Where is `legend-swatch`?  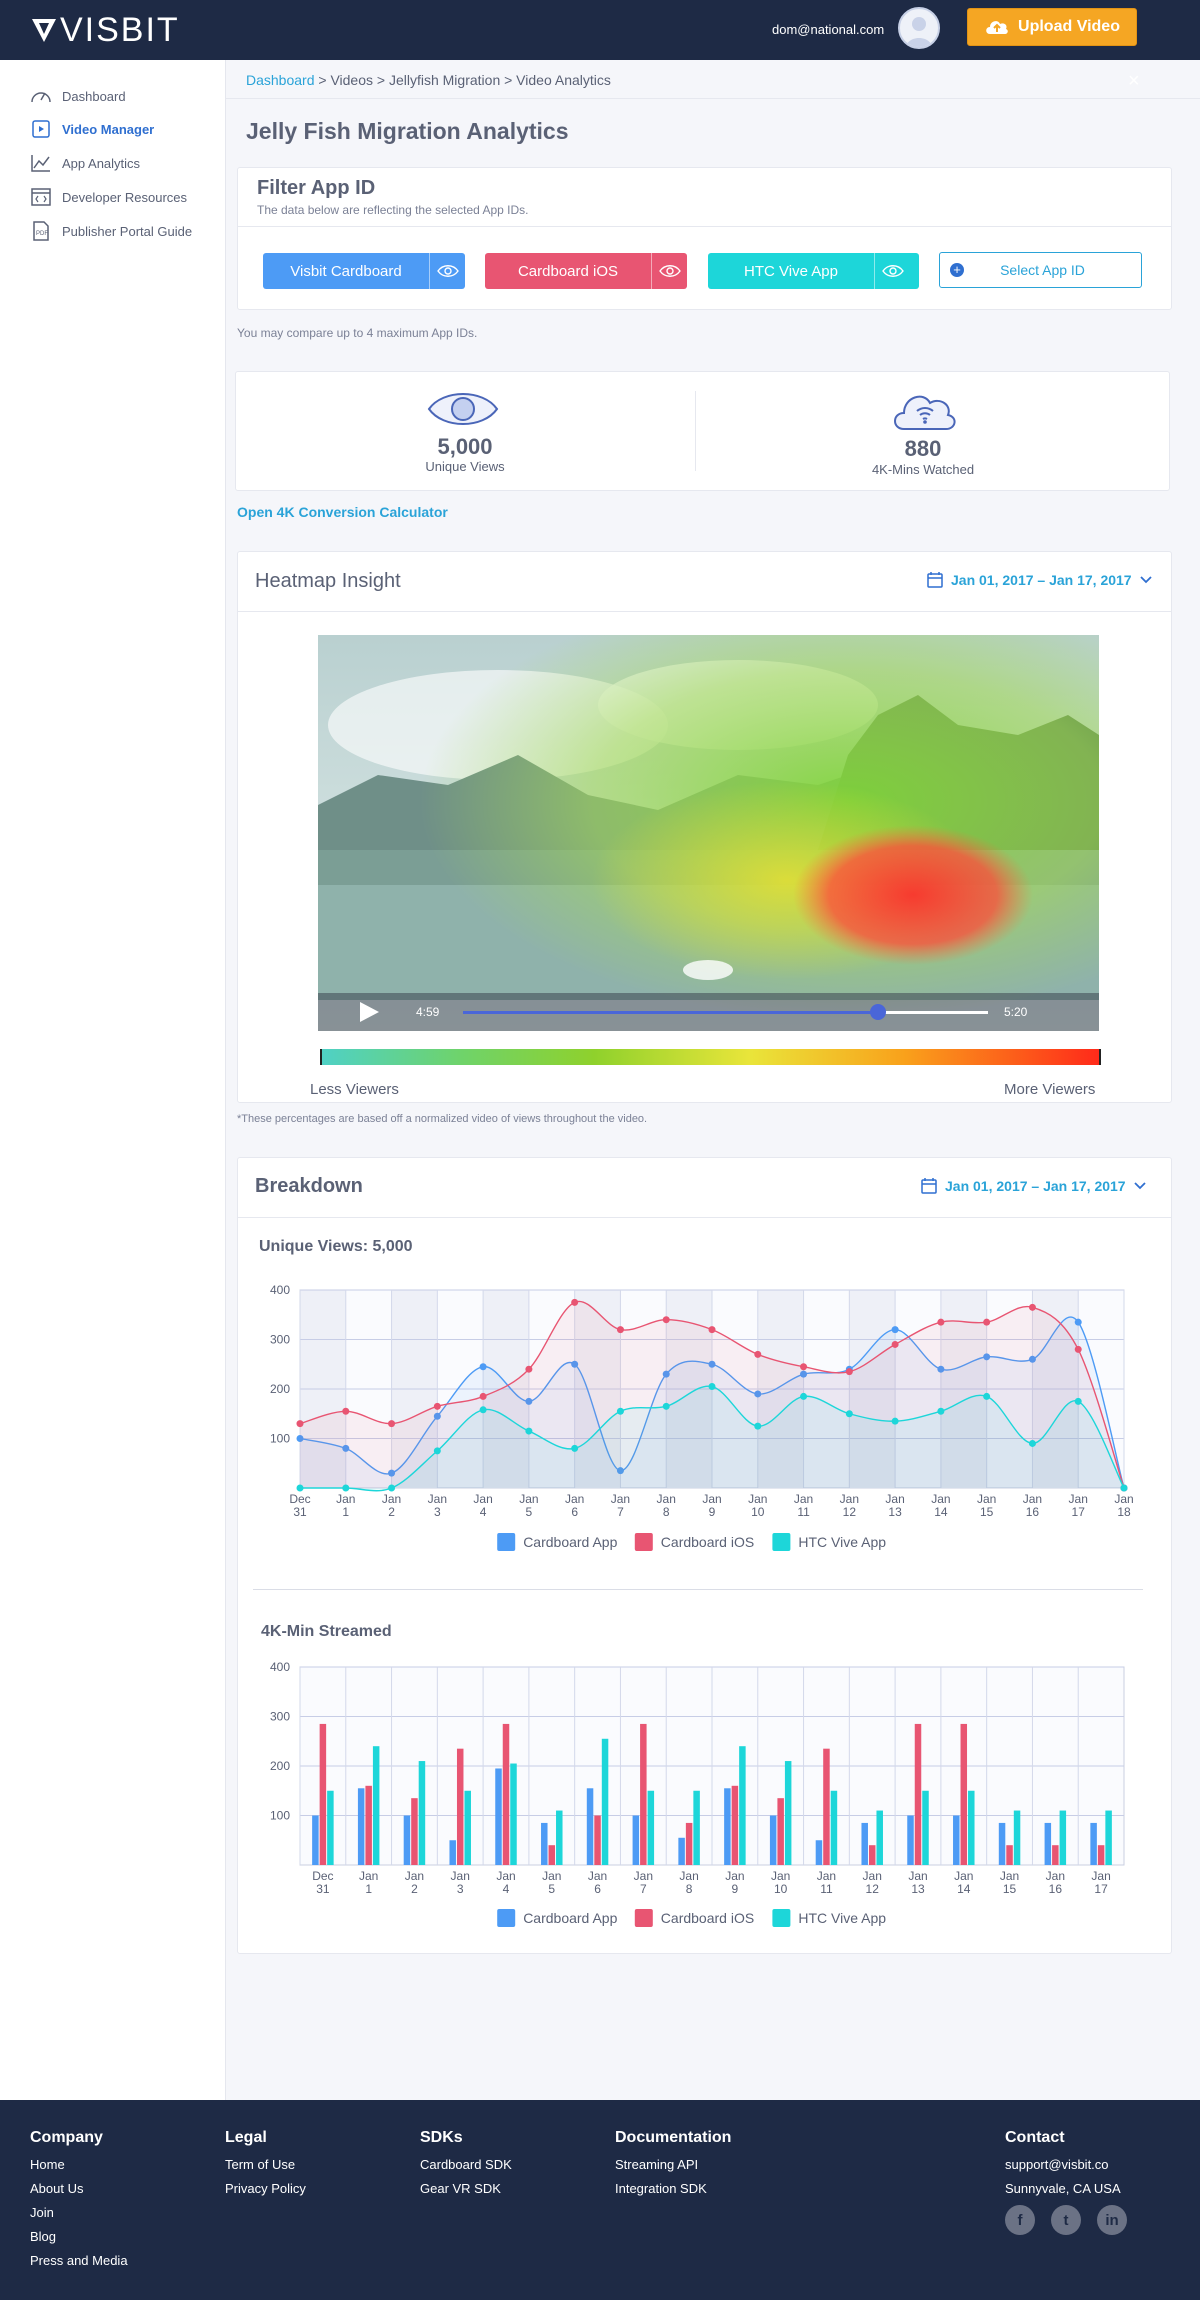 legend-swatch is located at coordinates (643, 1542).